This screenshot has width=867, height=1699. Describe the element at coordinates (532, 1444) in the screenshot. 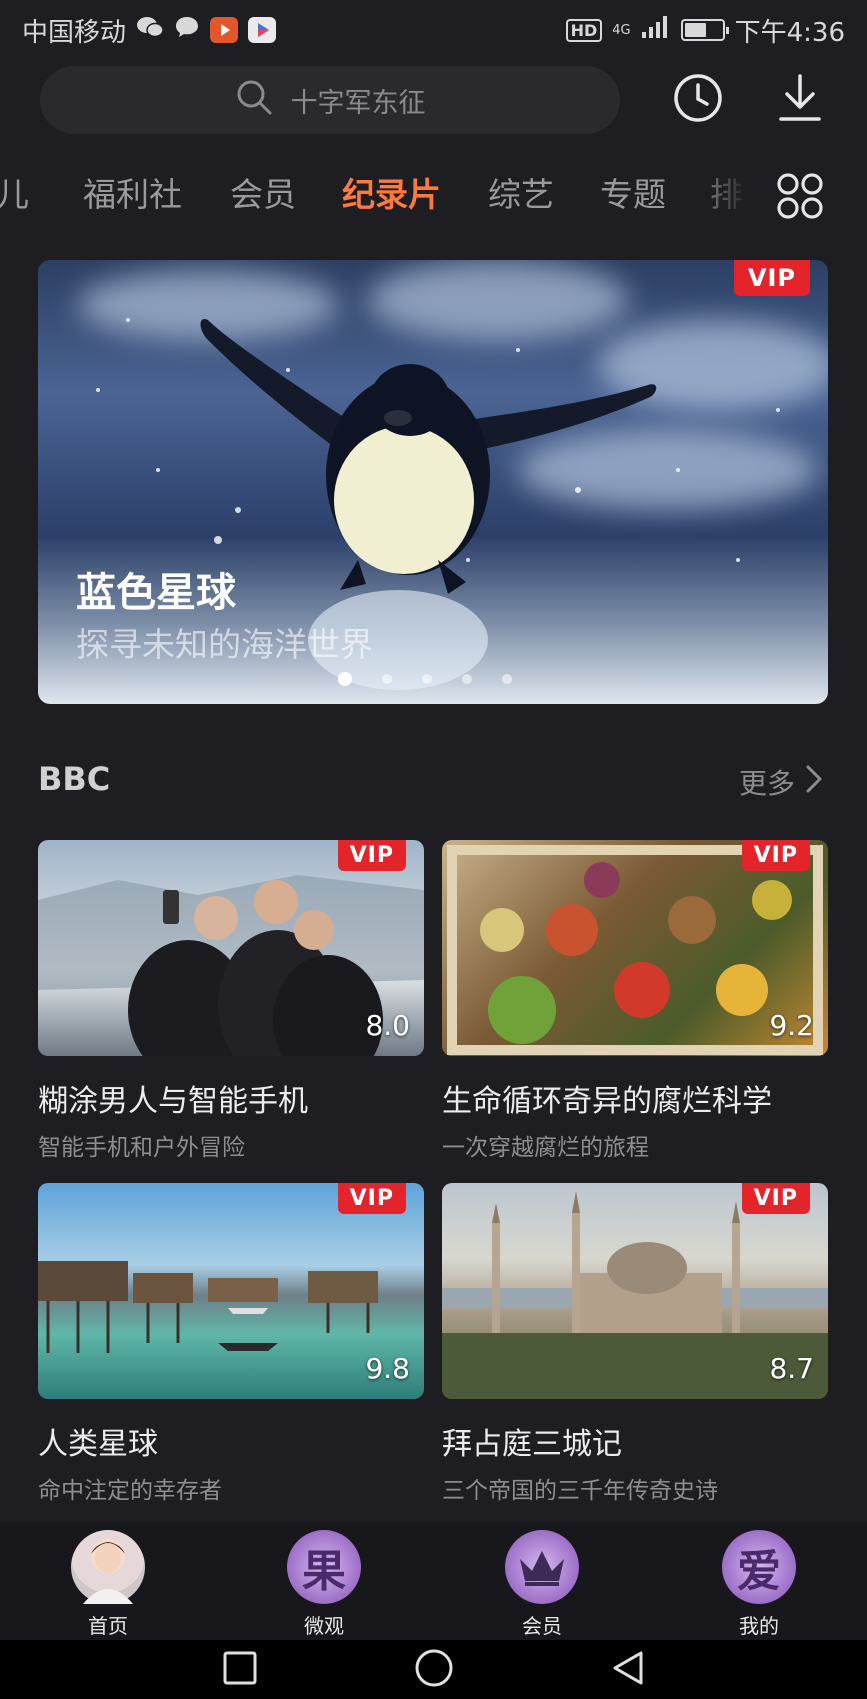

I see `card-title: 拜占庭三城记` at that location.